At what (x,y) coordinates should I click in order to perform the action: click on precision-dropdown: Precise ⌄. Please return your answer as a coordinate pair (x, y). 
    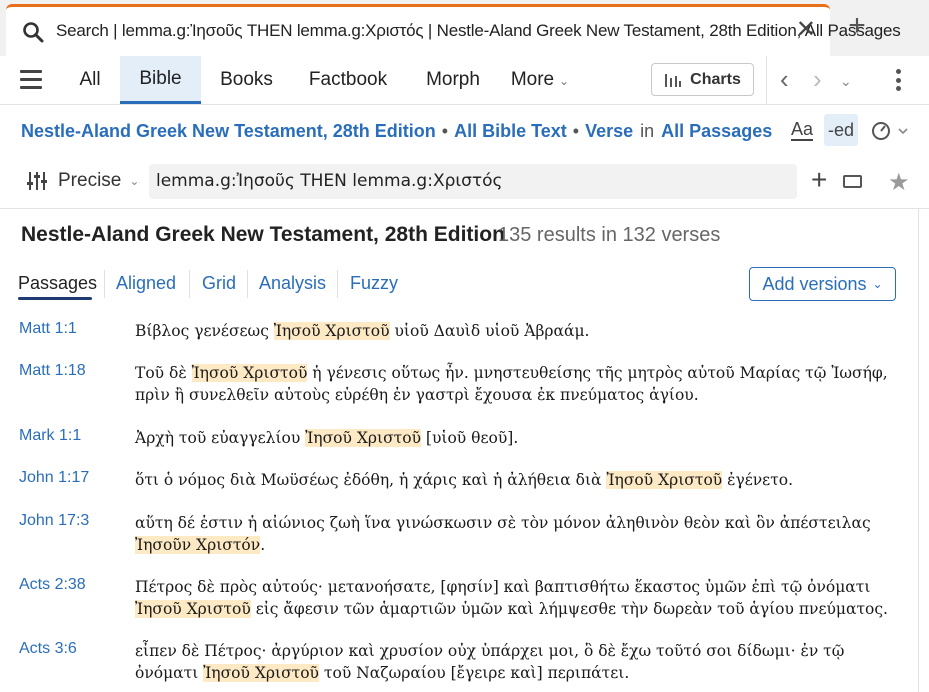
    Looking at the image, I should click on (82, 181).